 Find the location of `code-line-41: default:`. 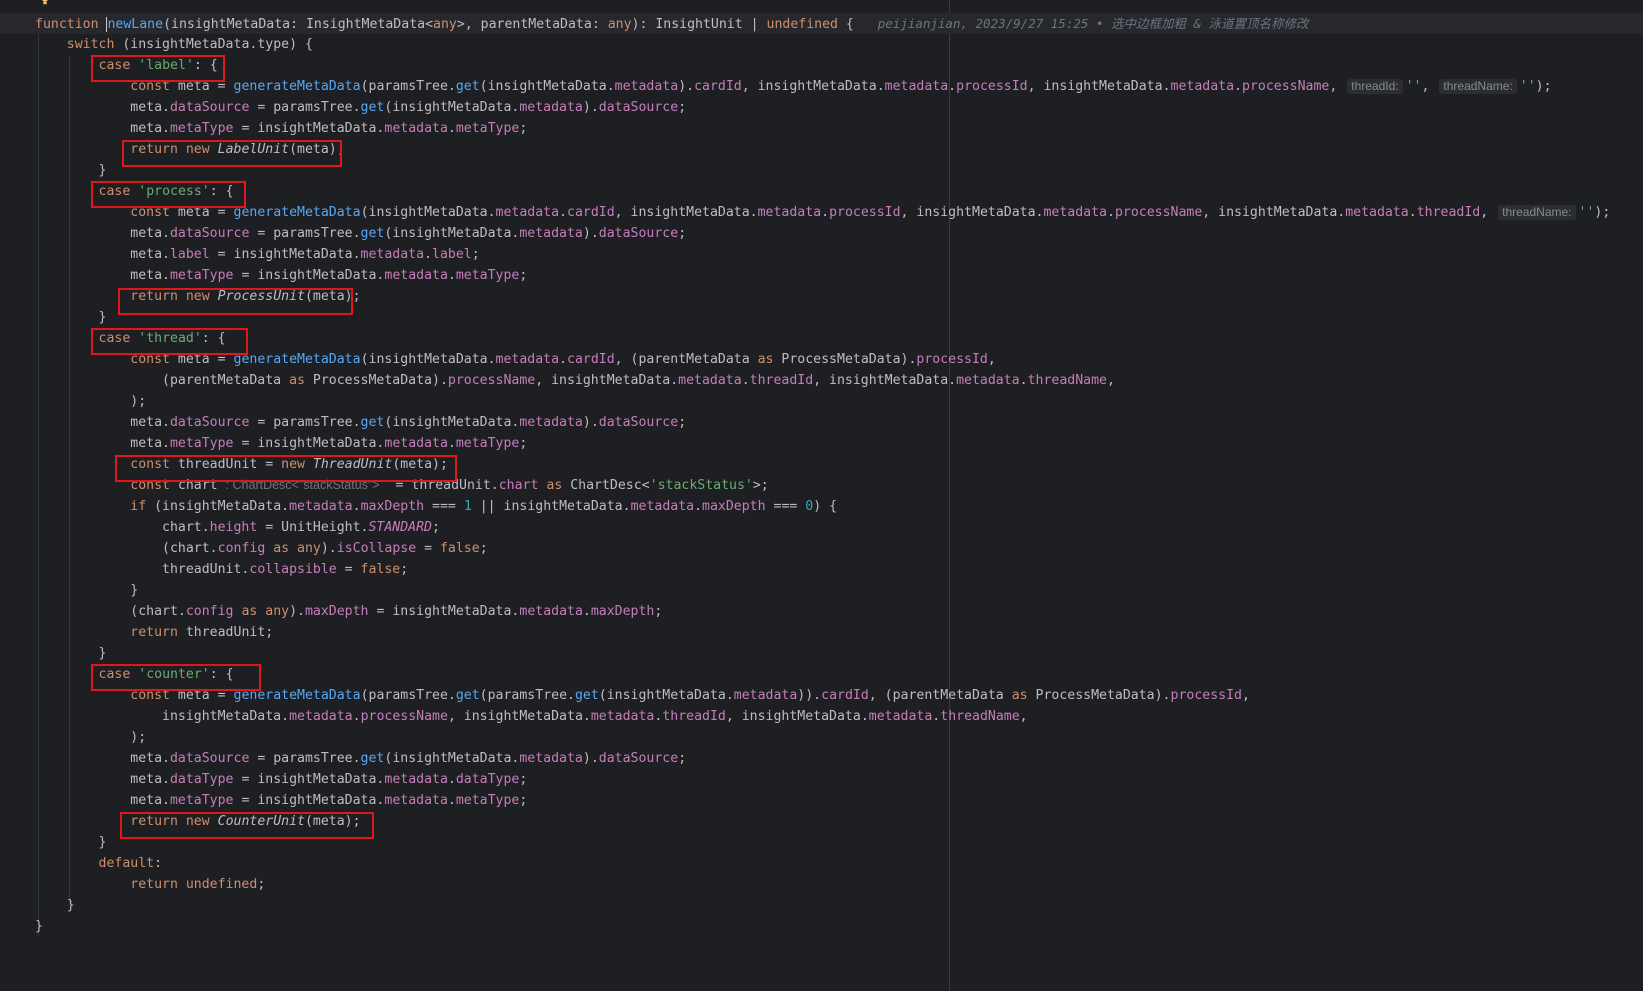

code-line-41: default: is located at coordinates (99, 863).